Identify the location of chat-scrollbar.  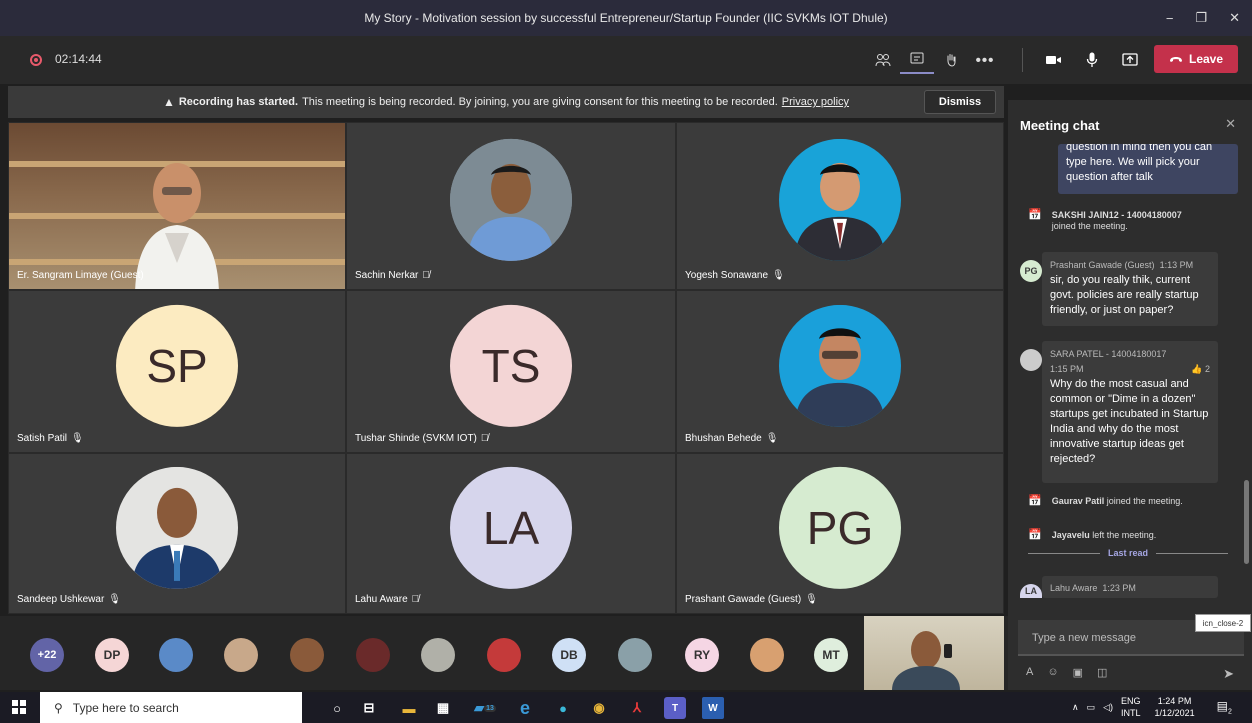
(1246, 522).